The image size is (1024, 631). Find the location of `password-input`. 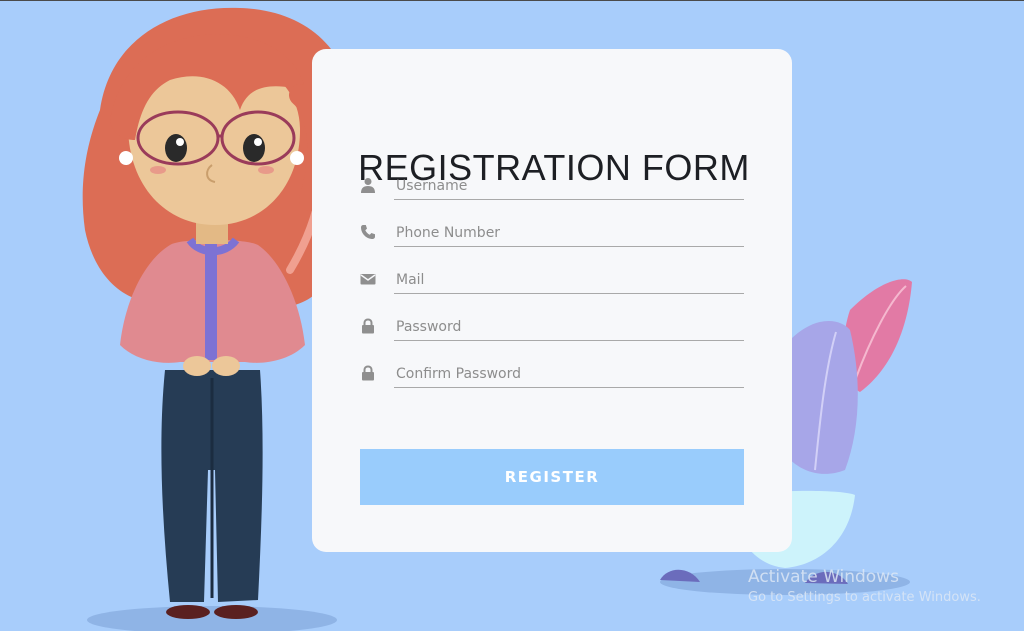

password-input is located at coordinates (569, 327).